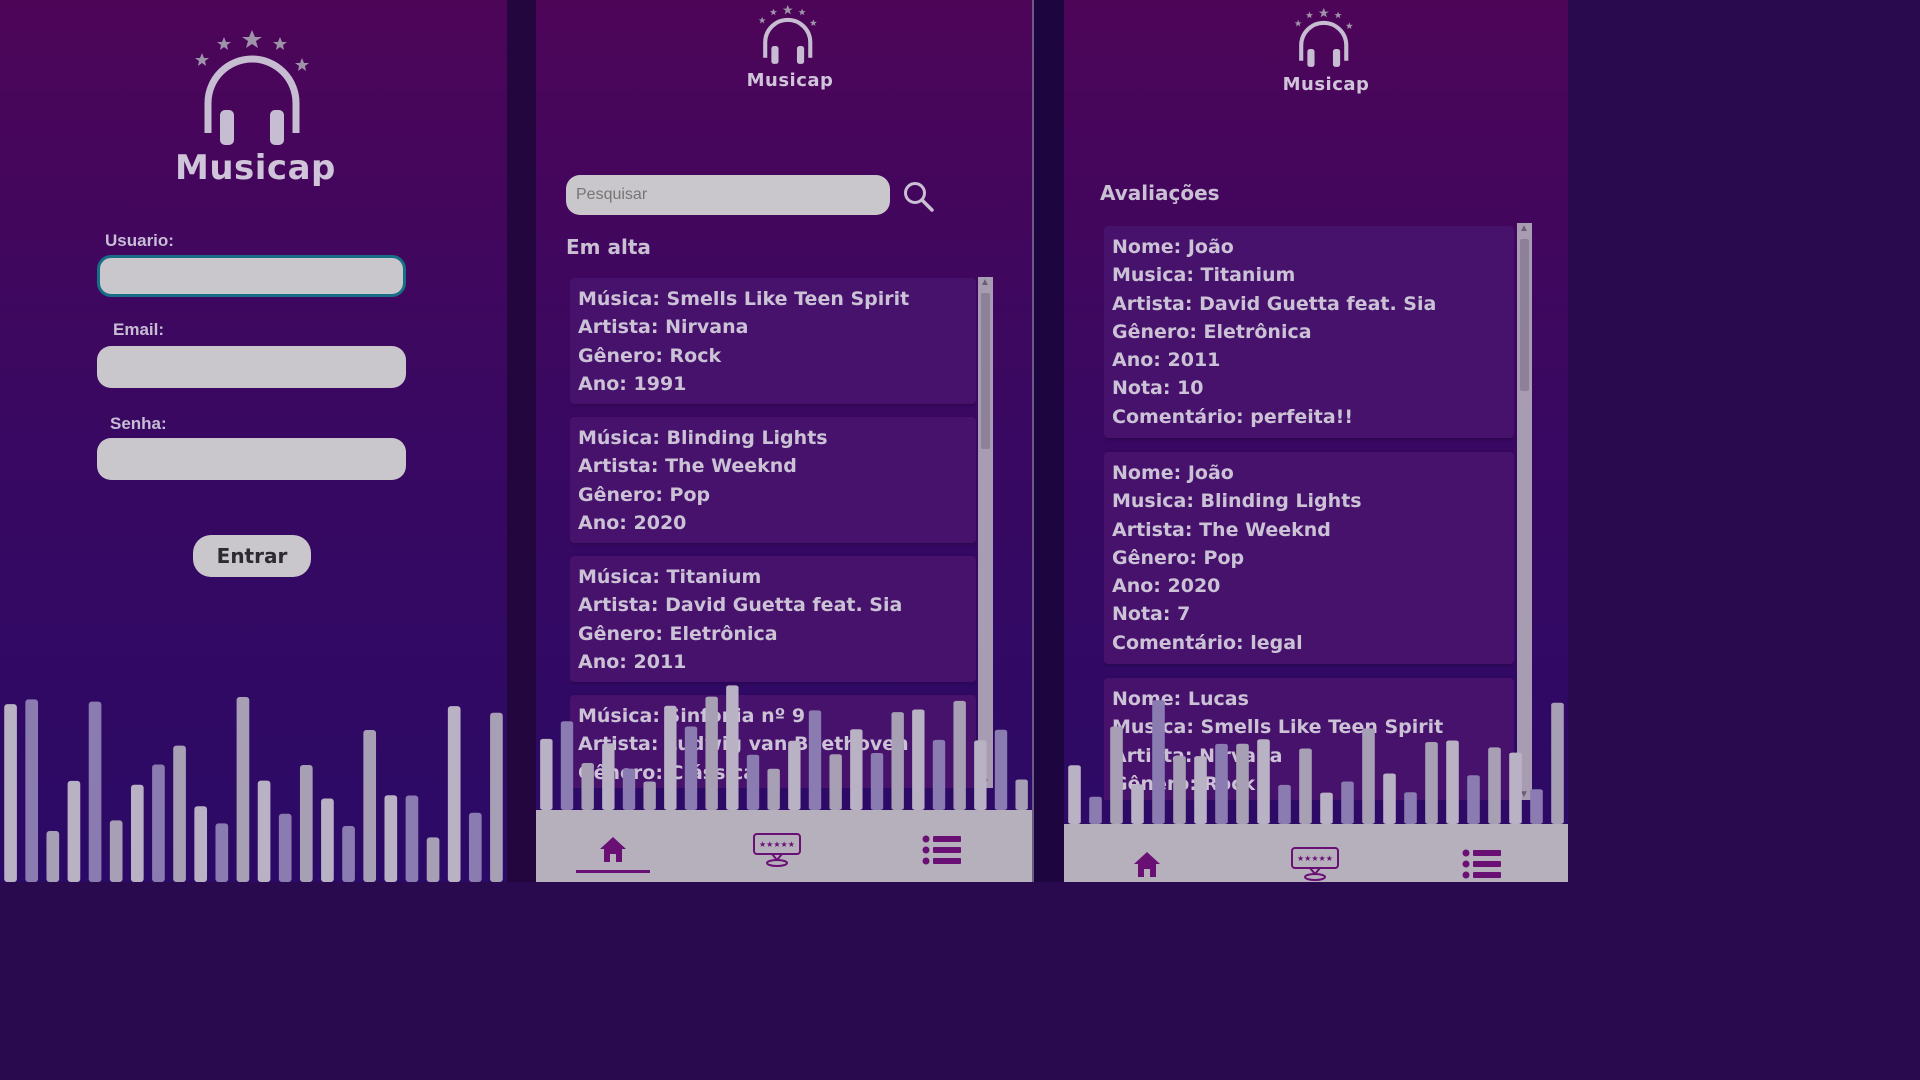 This screenshot has width=1920, height=1080. What do you see at coordinates (1151, 614) in the screenshot?
I see `review-score: Nota: 7` at bounding box center [1151, 614].